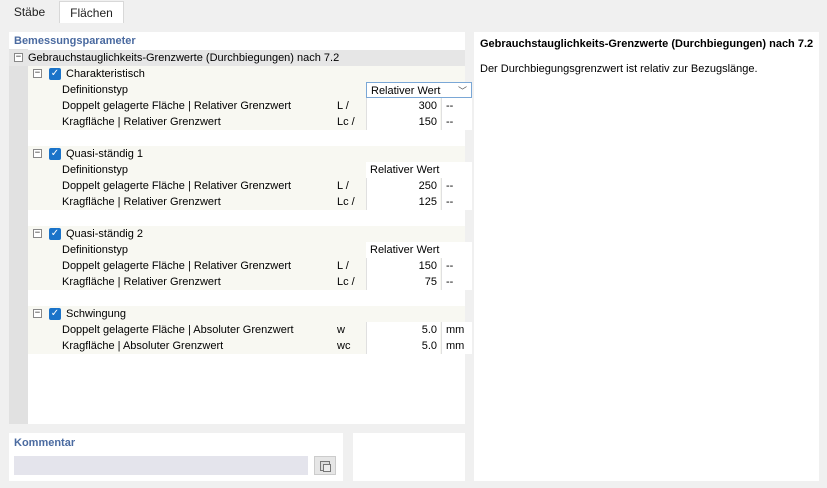 The height and width of the screenshot is (488, 827). What do you see at coordinates (105, 74) in the screenshot?
I see `group-label: Charakteristisch` at bounding box center [105, 74].